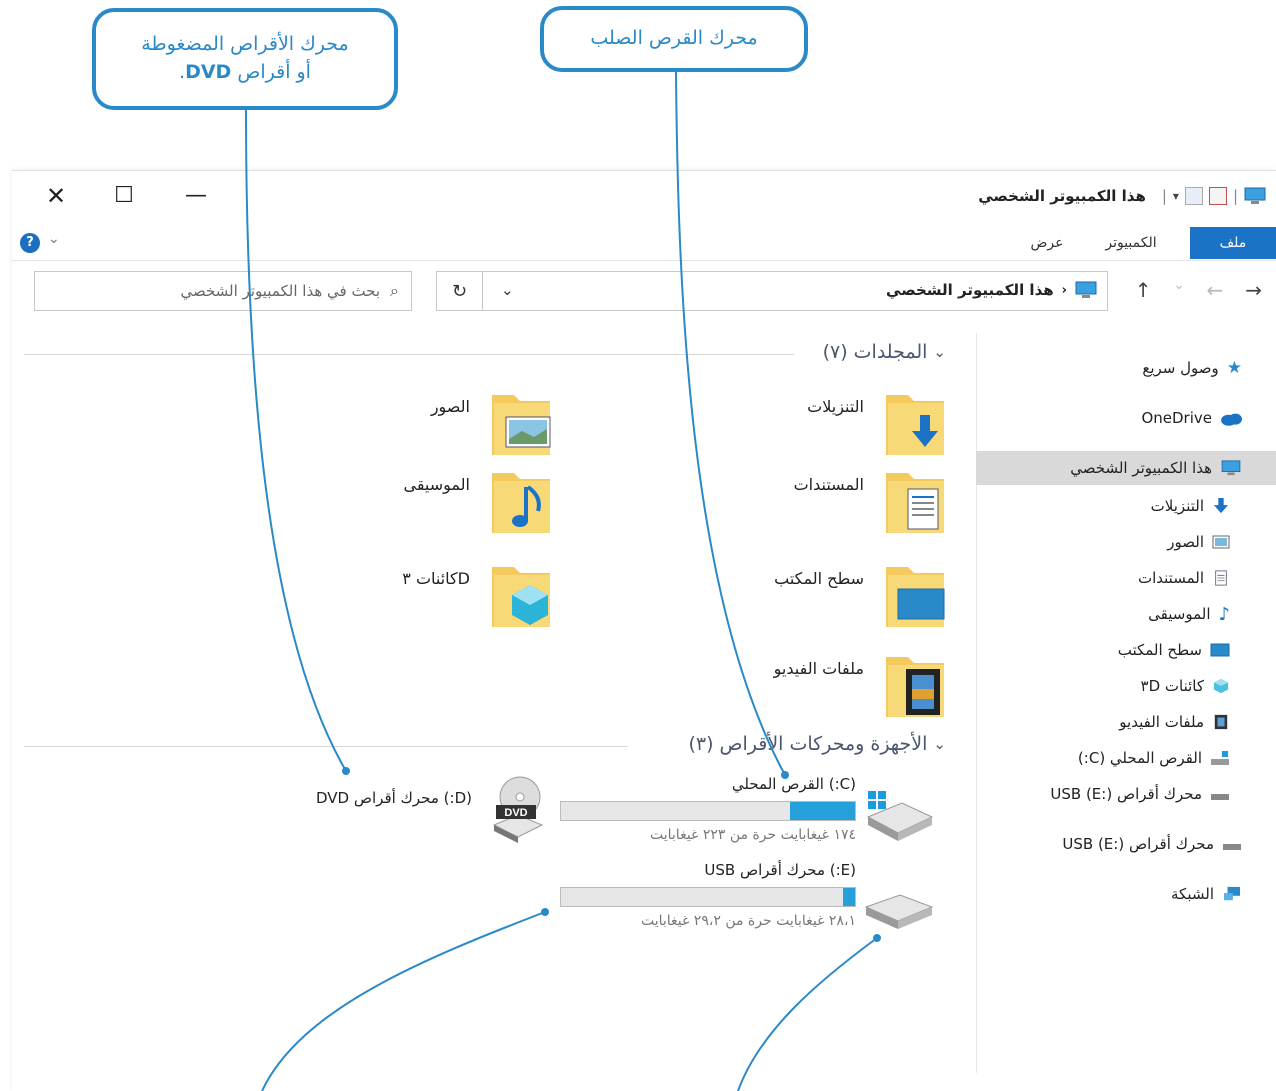 The image size is (1276, 1091). Describe the element at coordinates (1141, 468) in the screenshot. I see `sidebar-item-label: هذا الكمبيوتر الشخصي` at that location.